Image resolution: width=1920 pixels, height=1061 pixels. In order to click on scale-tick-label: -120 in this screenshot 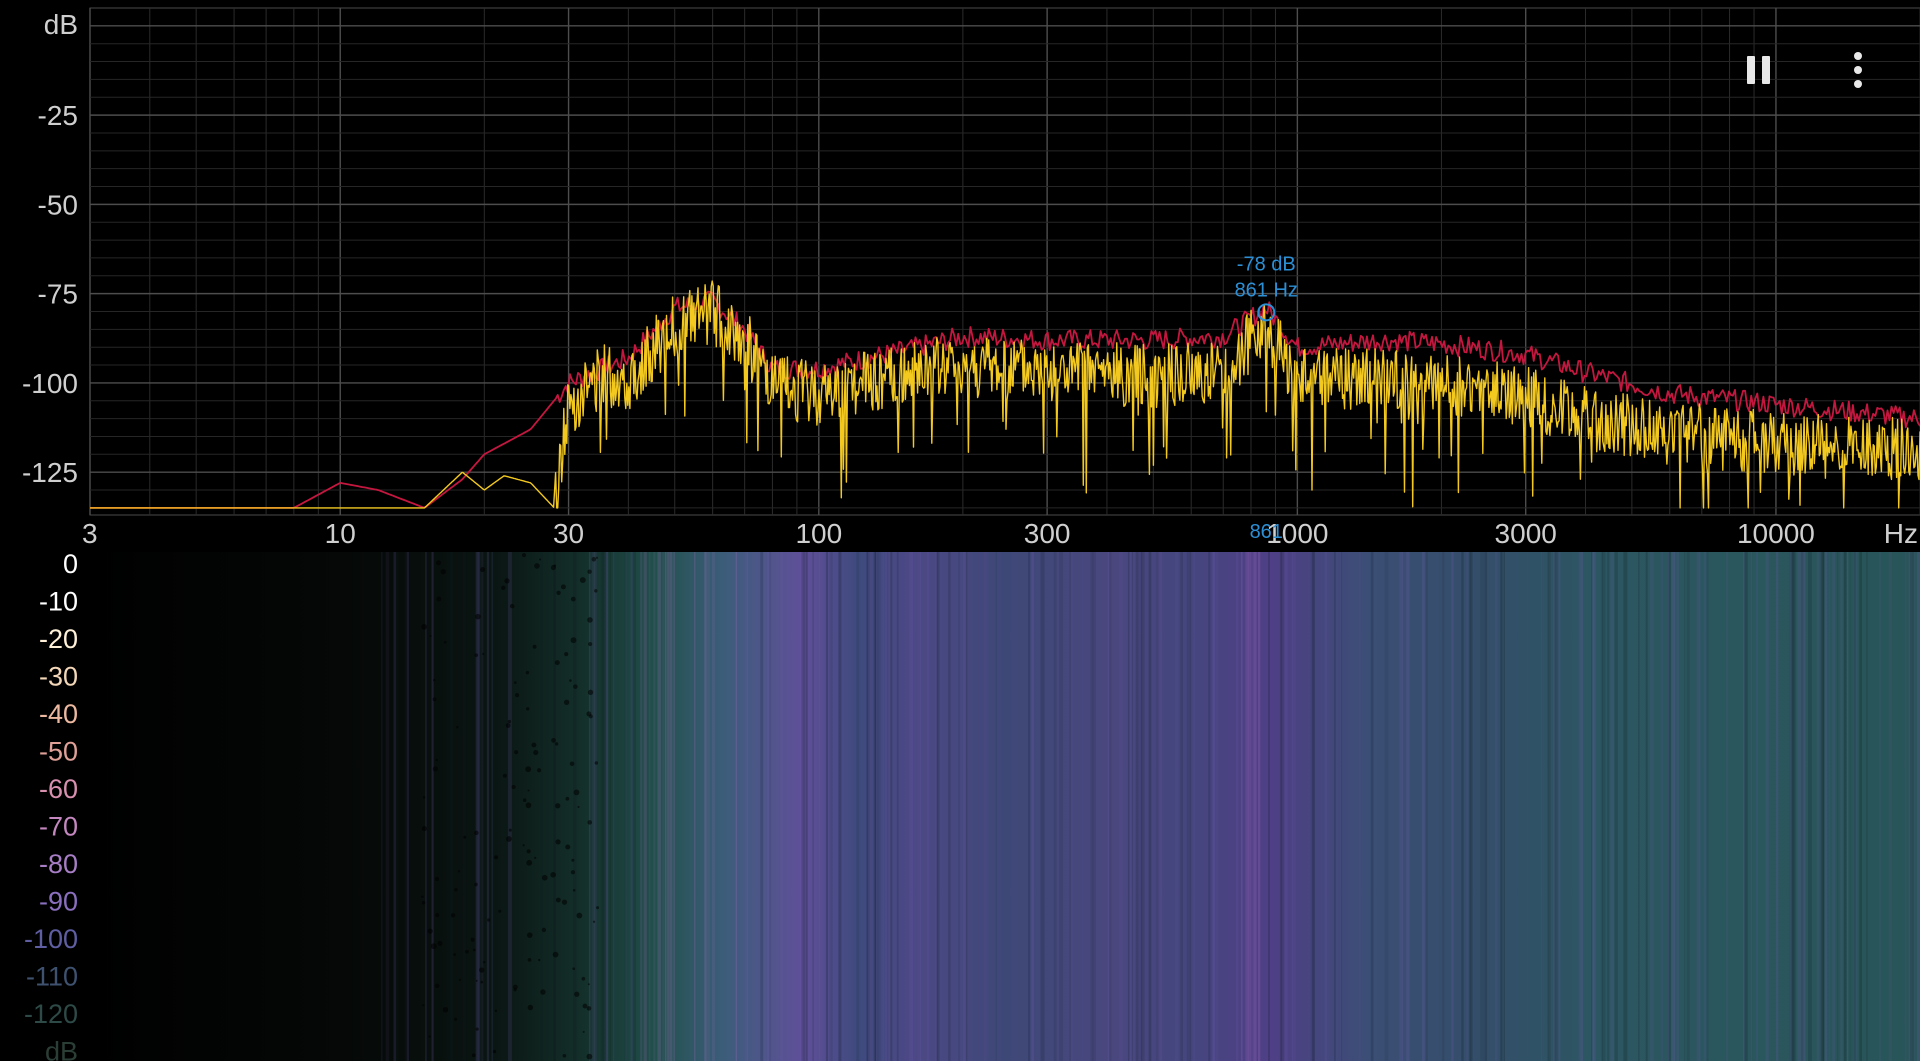, I will do `click(51, 1014)`.